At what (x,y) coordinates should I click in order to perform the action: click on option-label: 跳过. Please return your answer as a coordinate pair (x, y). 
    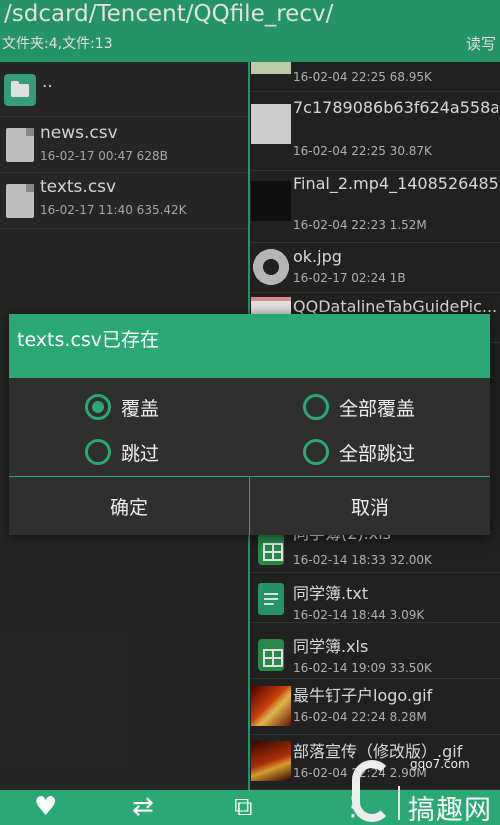
    Looking at the image, I should click on (140, 454).